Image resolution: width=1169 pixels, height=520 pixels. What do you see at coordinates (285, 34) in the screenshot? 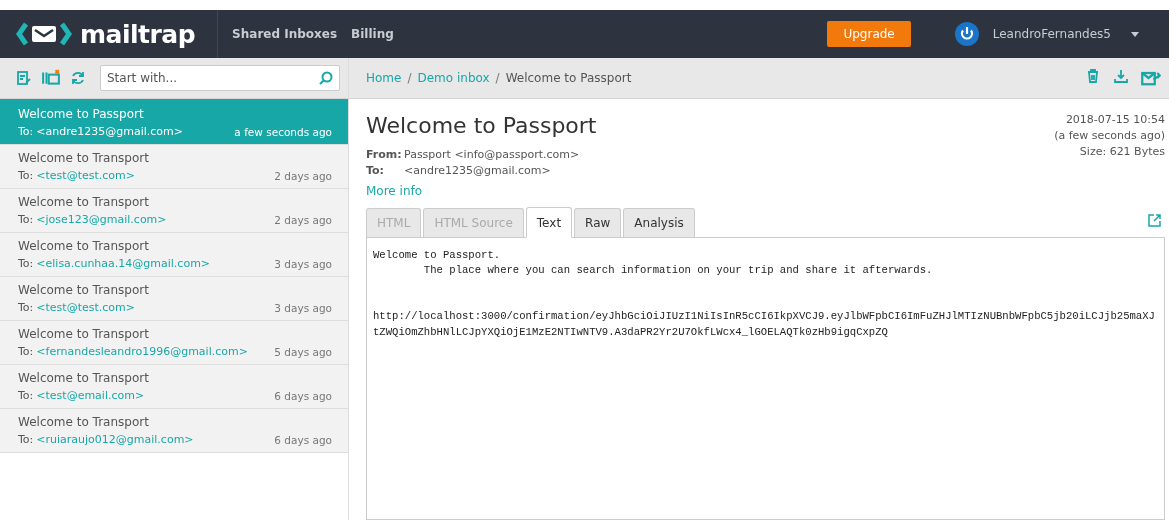
I see `nav-link: Shared Inboxes` at bounding box center [285, 34].